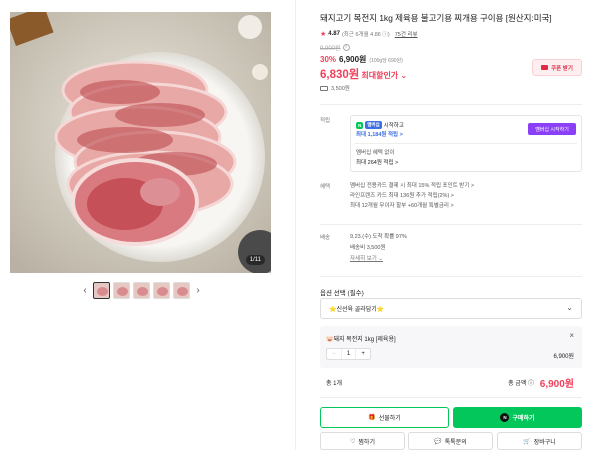 This screenshot has width=600, height=450. I want to click on divider, so click(451, 397).